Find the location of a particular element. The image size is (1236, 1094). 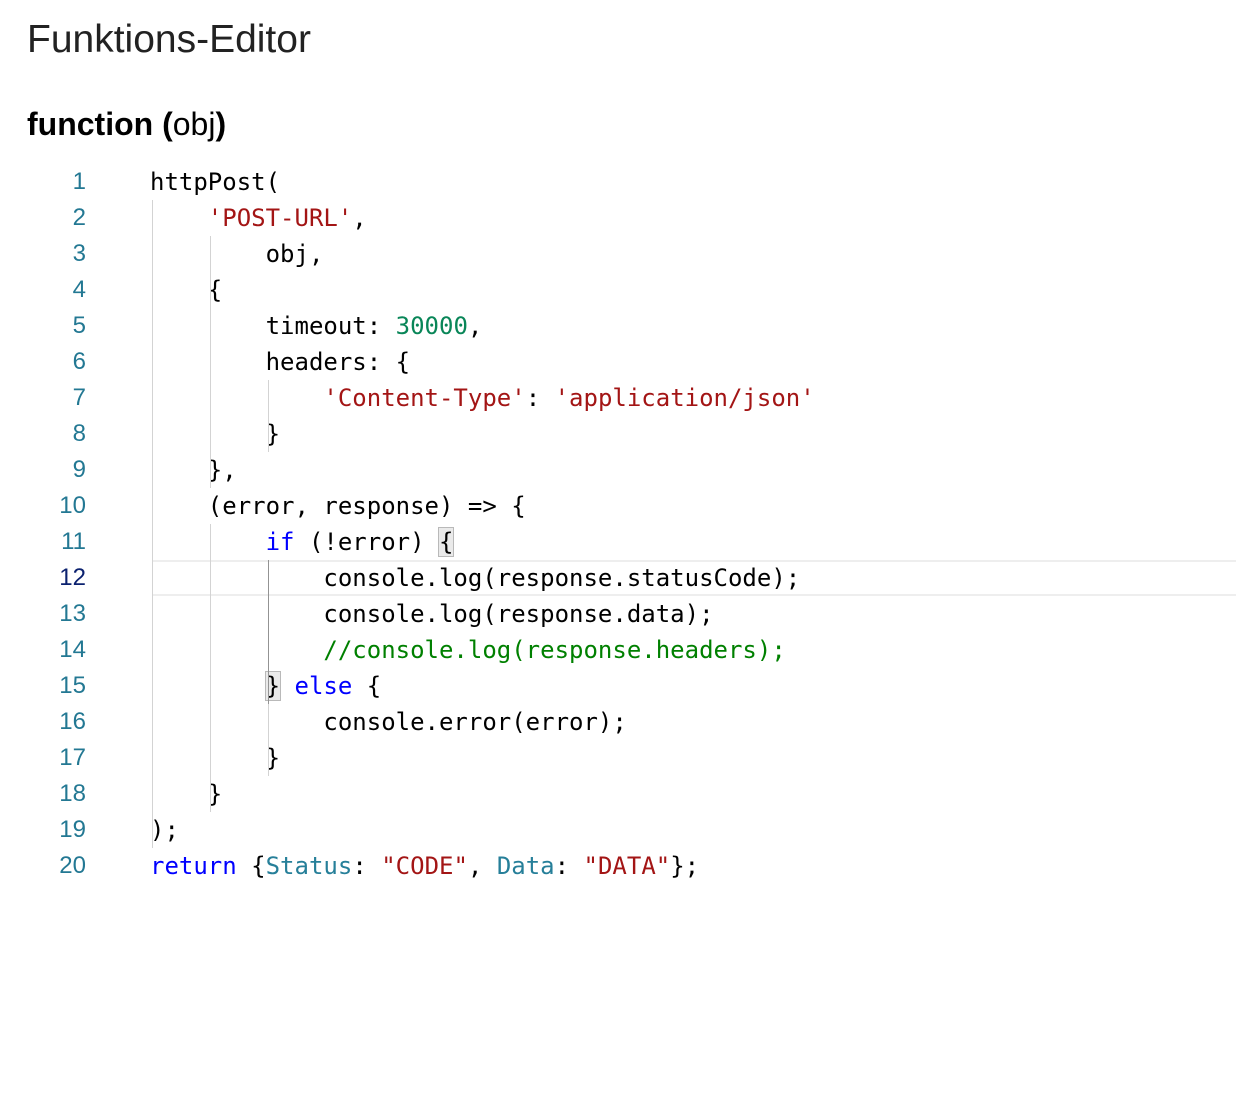

open-paren: ( is located at coordinates (167, 124).